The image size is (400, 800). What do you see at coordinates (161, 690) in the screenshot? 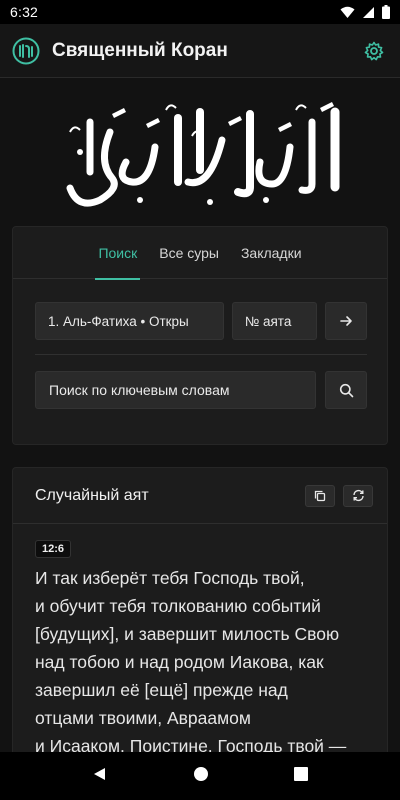
I see `ayah-line: завершил её [ещё] прежде над` at bounding box center [161, 690].